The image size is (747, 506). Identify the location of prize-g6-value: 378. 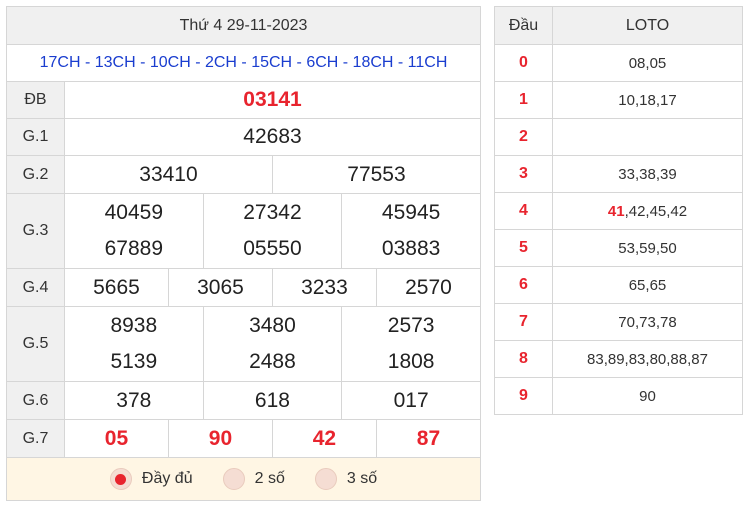
(134, 400).